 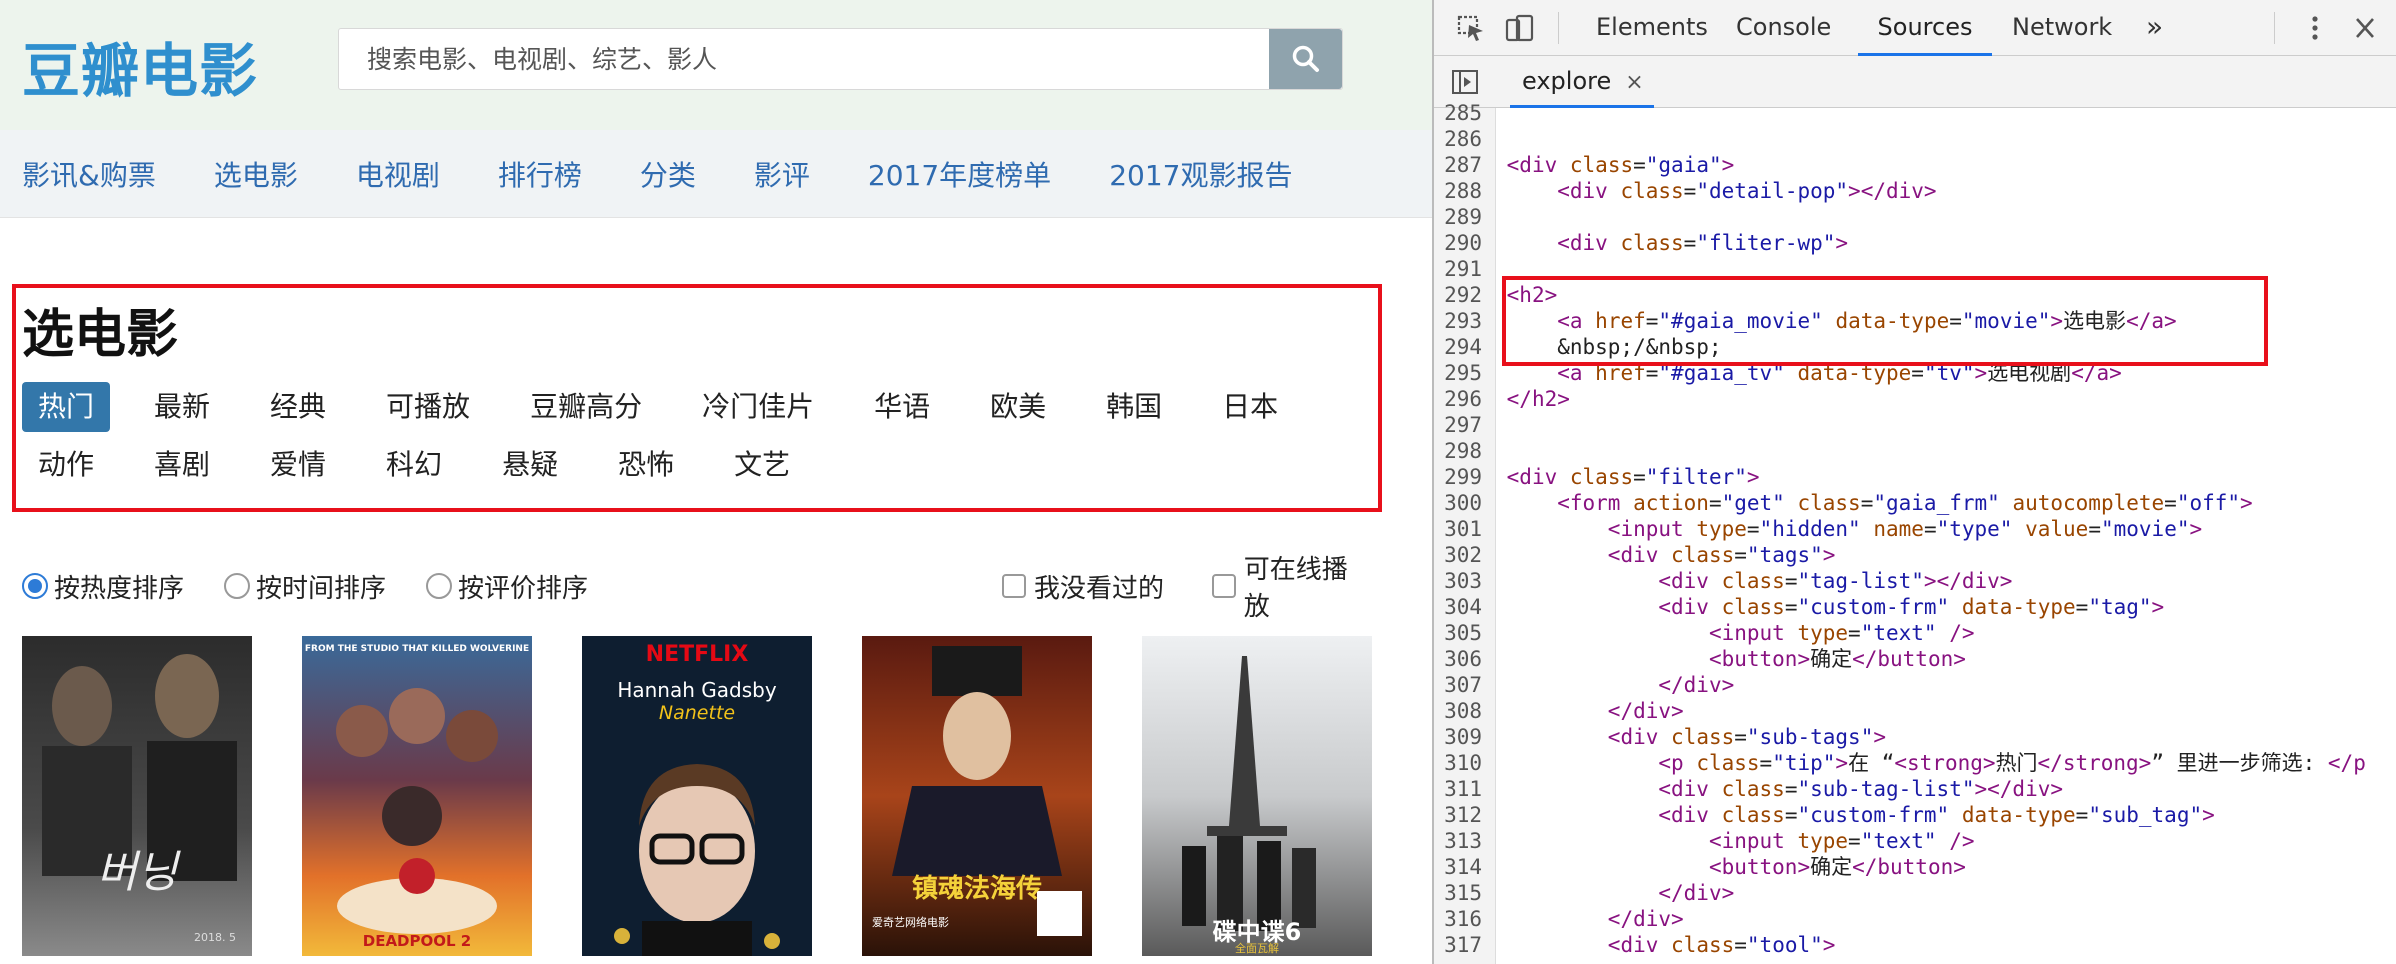 I want to click on line-number: 299, so click(x=1464, y=477).